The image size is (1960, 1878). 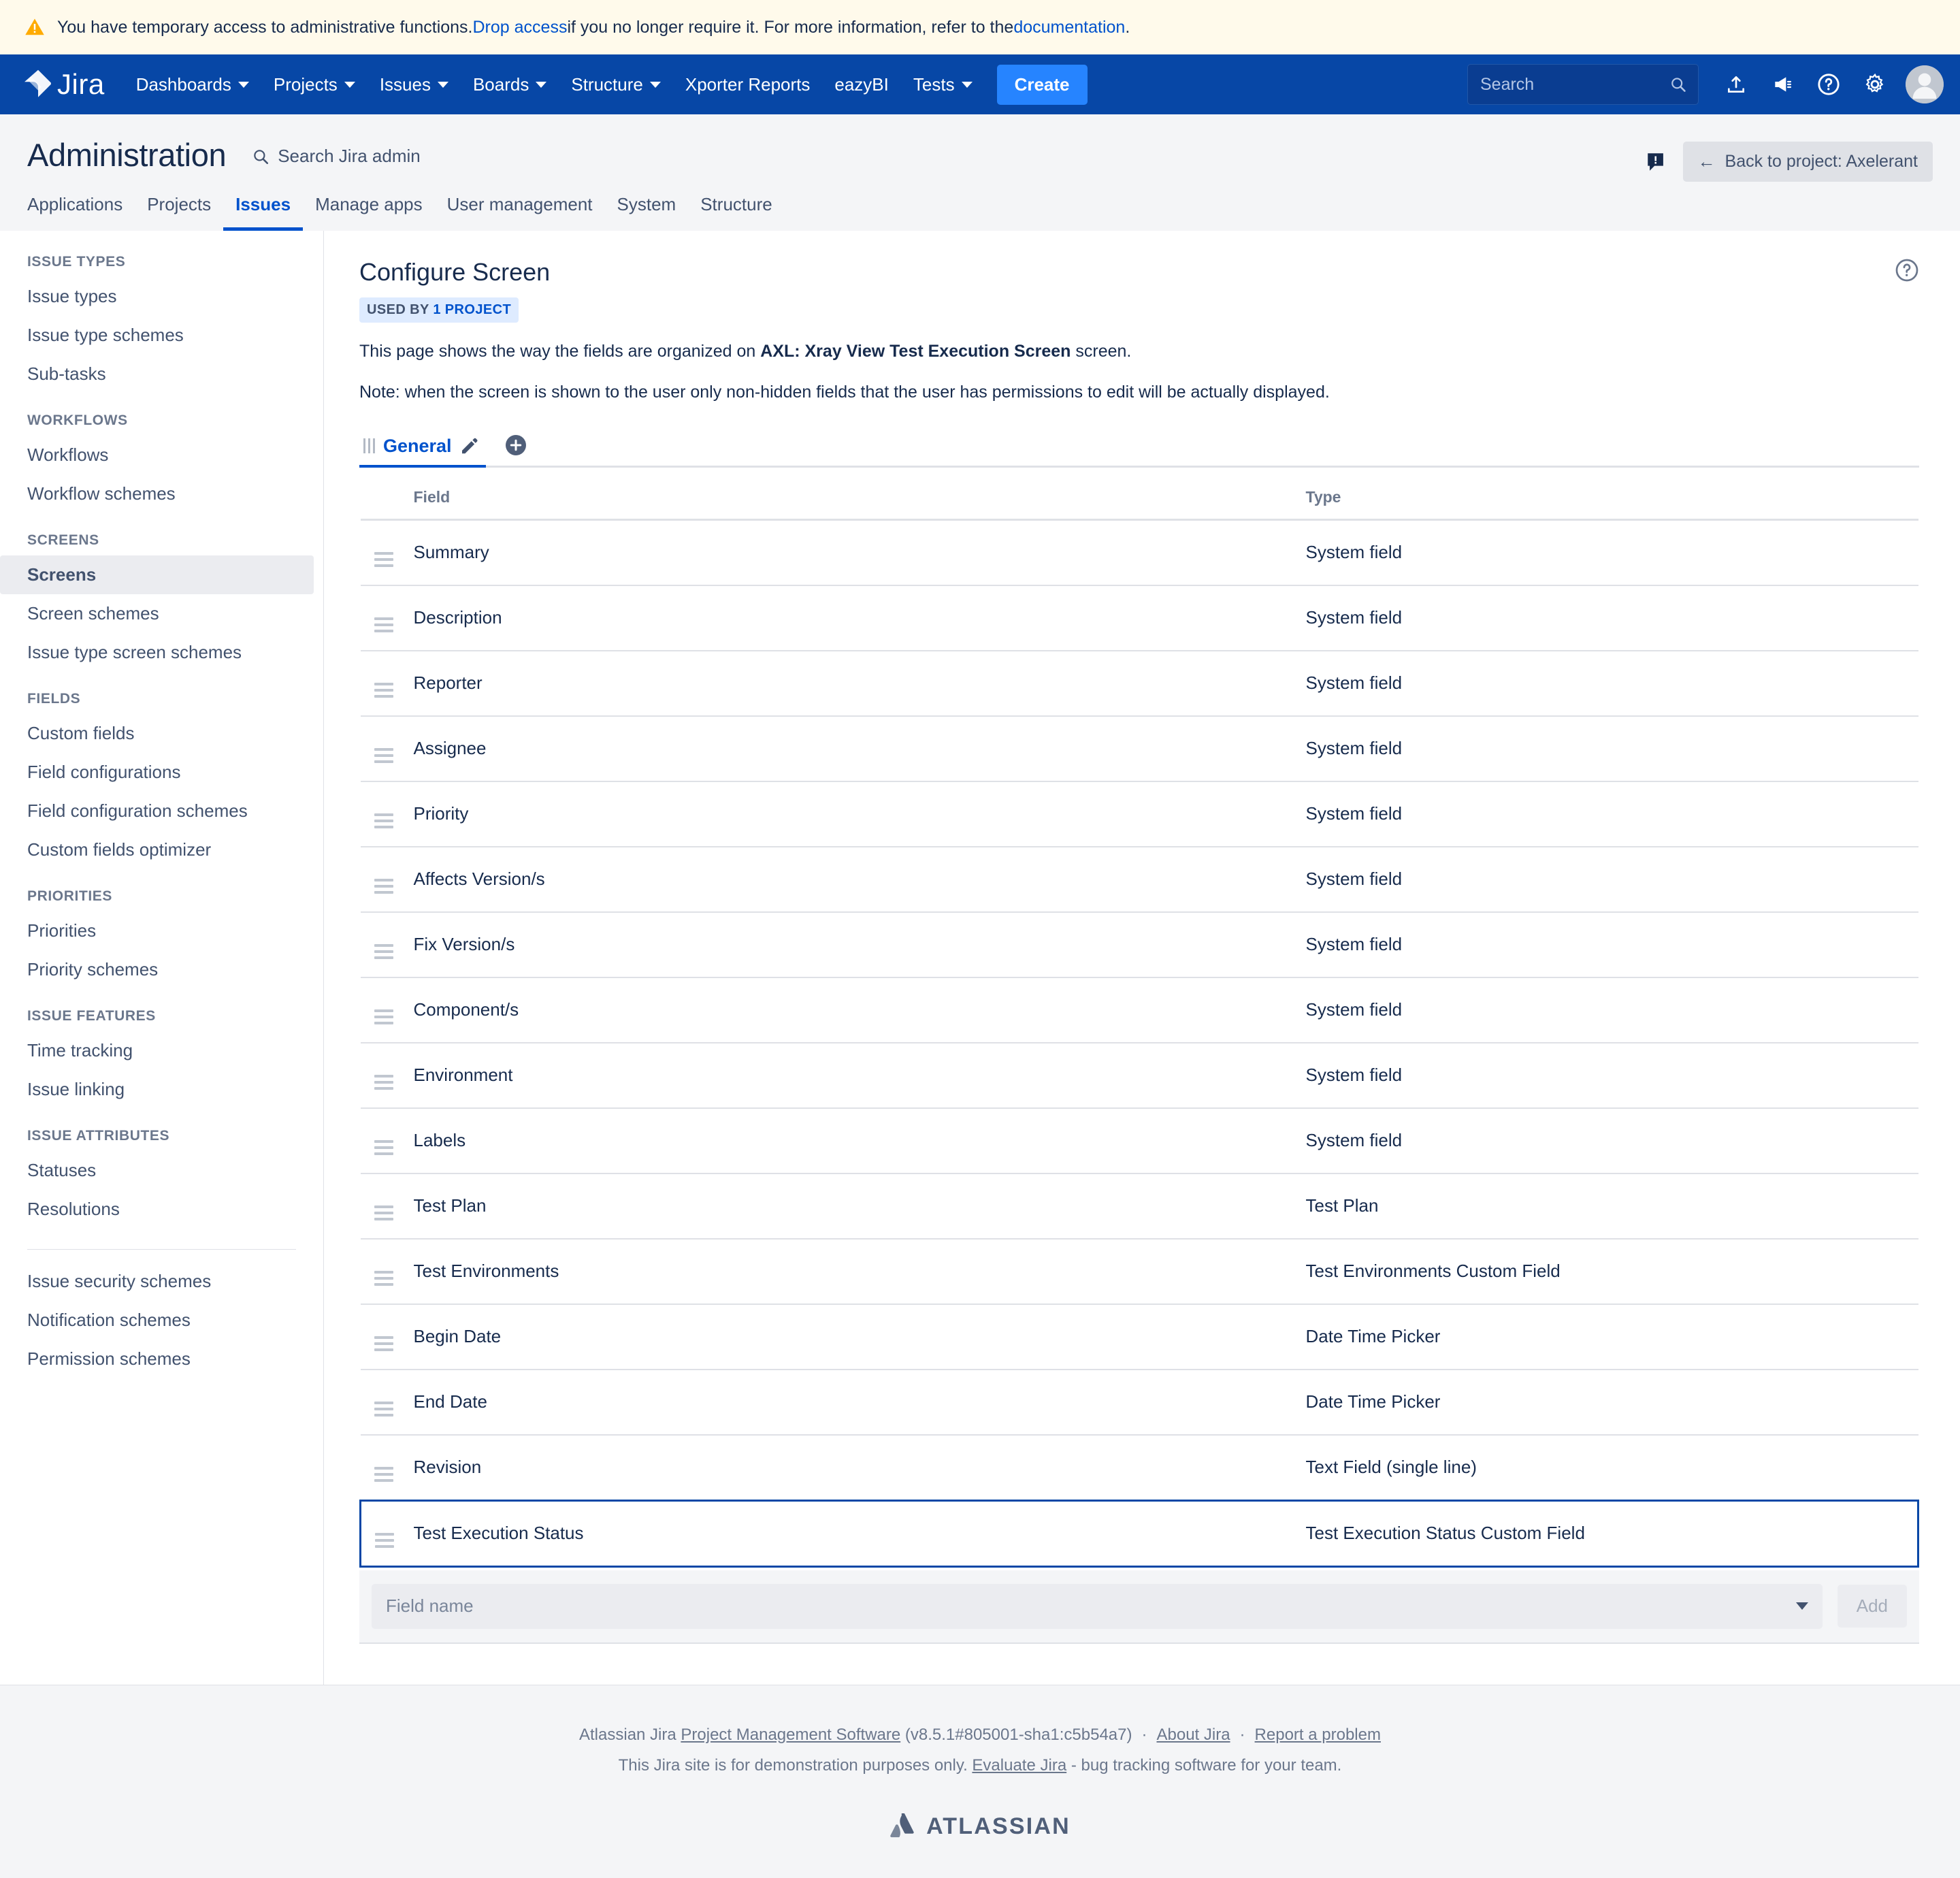 I want to click on screen-tab-general: General, so click(x=423, y=452).